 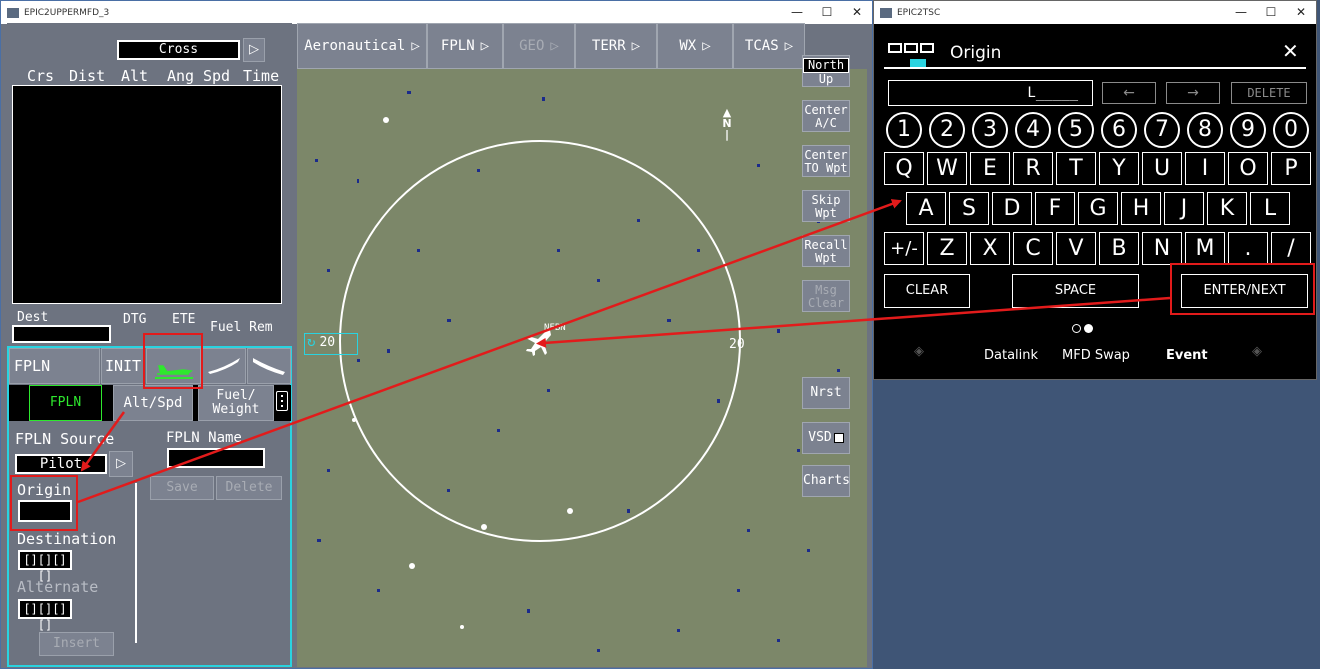 What do you see at coordinates (904, 248) in the screenshot?
I see `key-plus-minus: +/-` at bounding box center [904, 248].